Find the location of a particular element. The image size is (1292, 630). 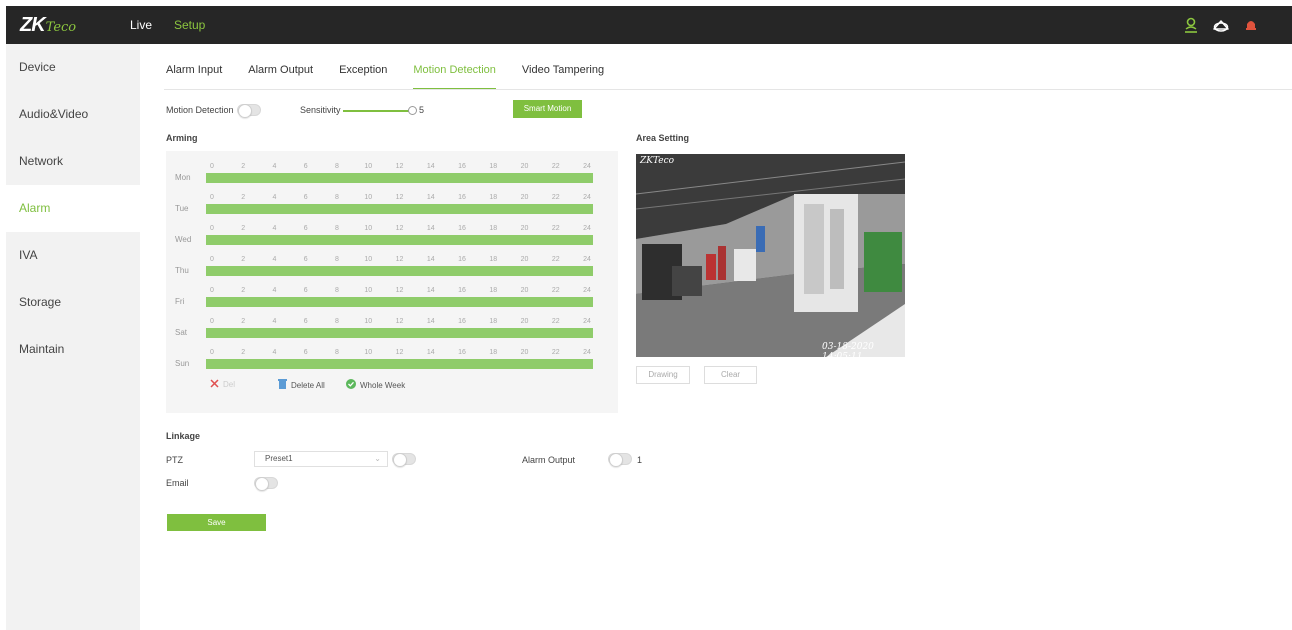

email-label: Email is located at coordinates (177, 483).